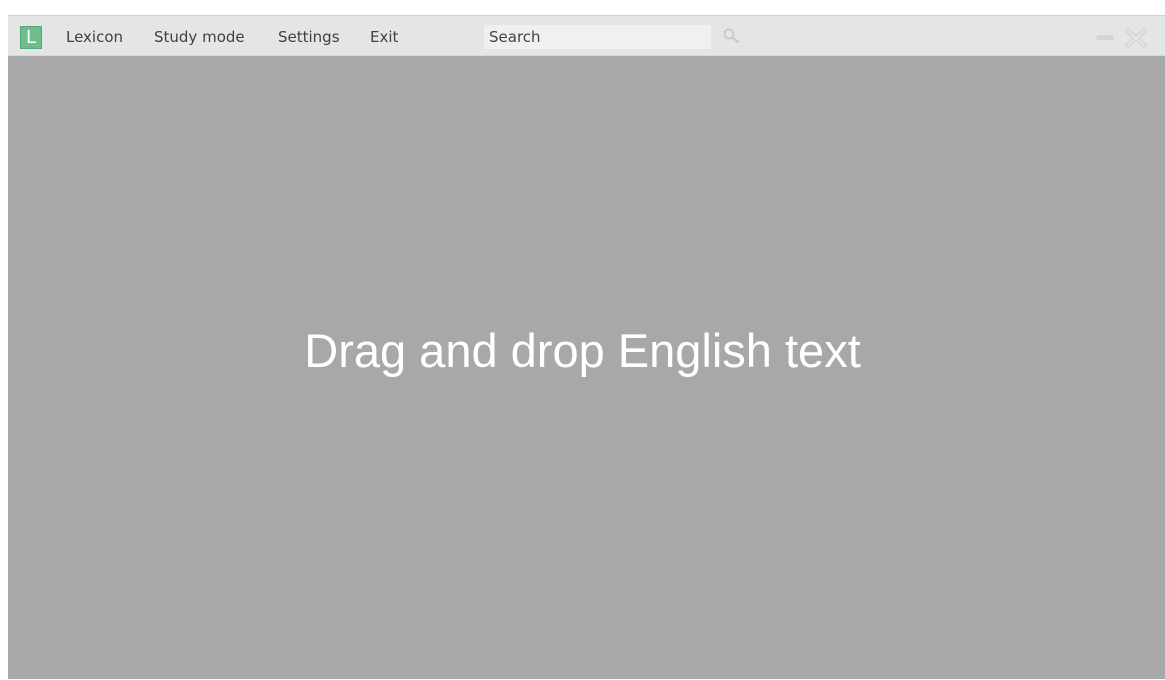  I want to click on menu-item-settings: Settings, so click(309, 37).